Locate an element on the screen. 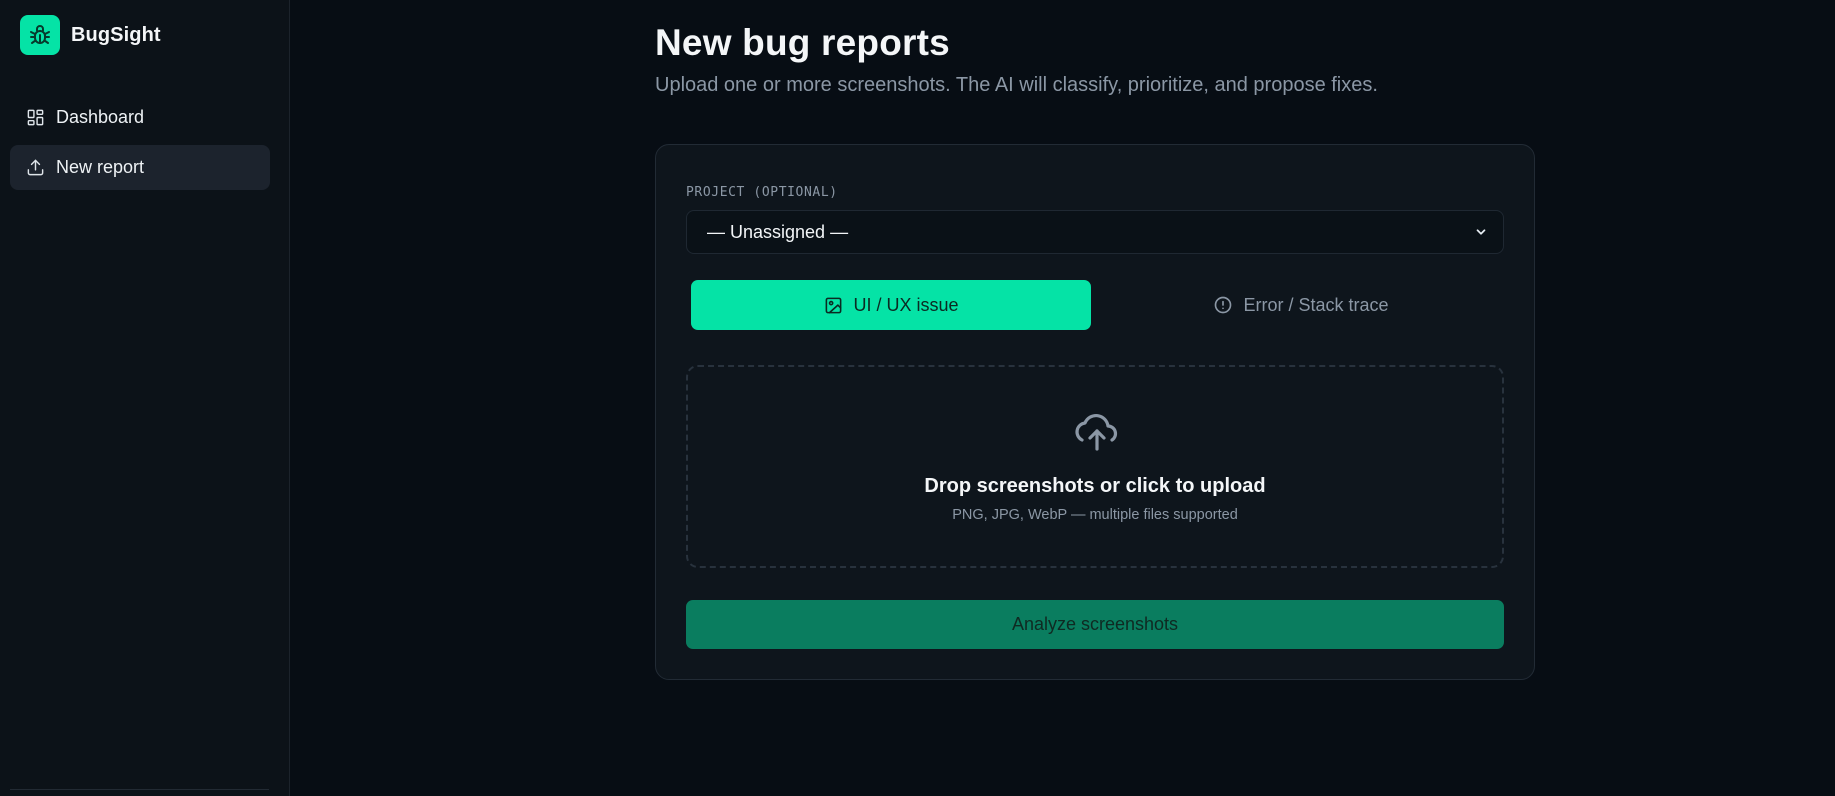 The width and height of the screenshot is (1835, 796). sidebar-nav: Dashboard New report is located at coordinates (140, 145).